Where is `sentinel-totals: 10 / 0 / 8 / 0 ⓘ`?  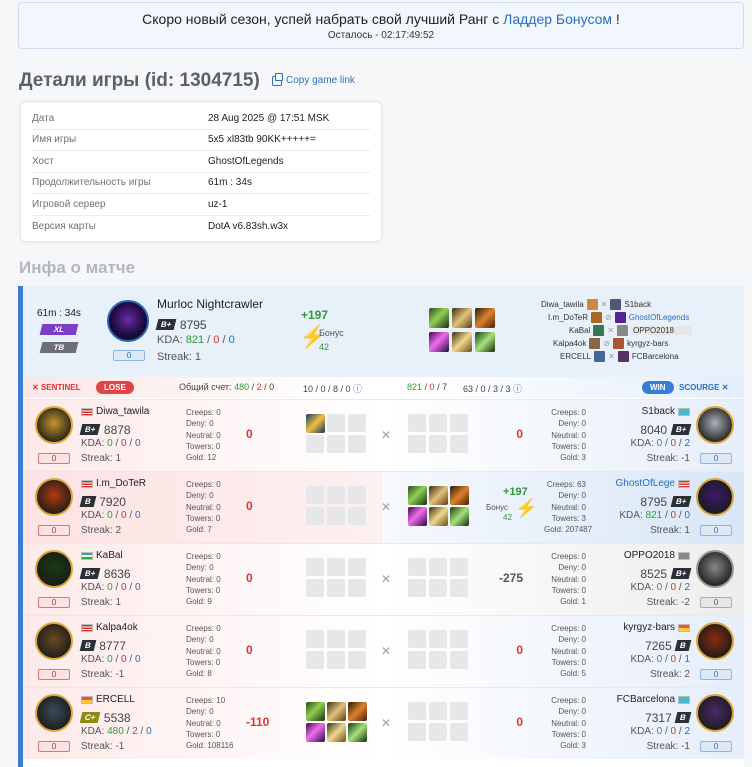 sentinel-totals: 10 / 0 / 8 / 0 ⓘ is located at coordinates (333, 389).